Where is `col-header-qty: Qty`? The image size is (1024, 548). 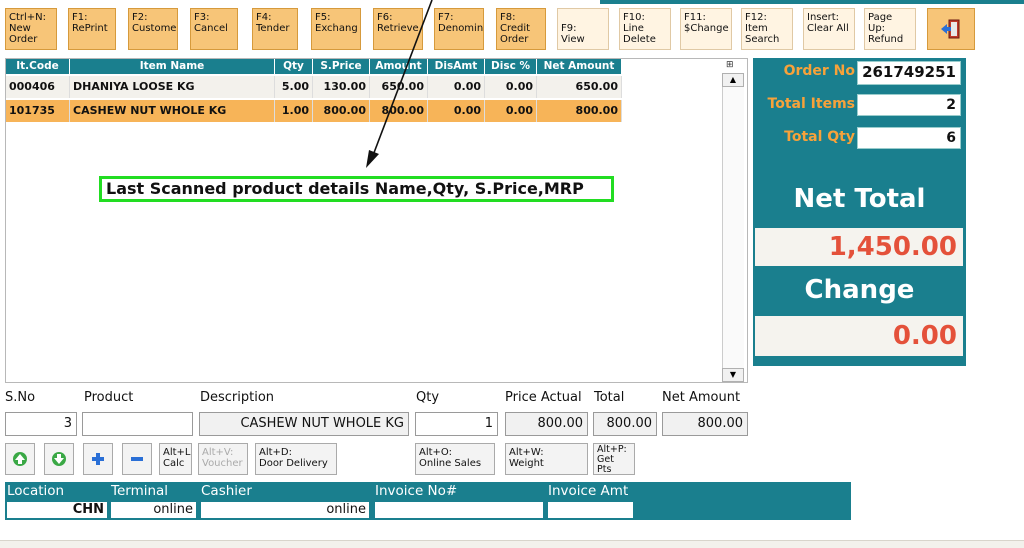 col-header-qty: Qty is located at coordinates (294, 66).